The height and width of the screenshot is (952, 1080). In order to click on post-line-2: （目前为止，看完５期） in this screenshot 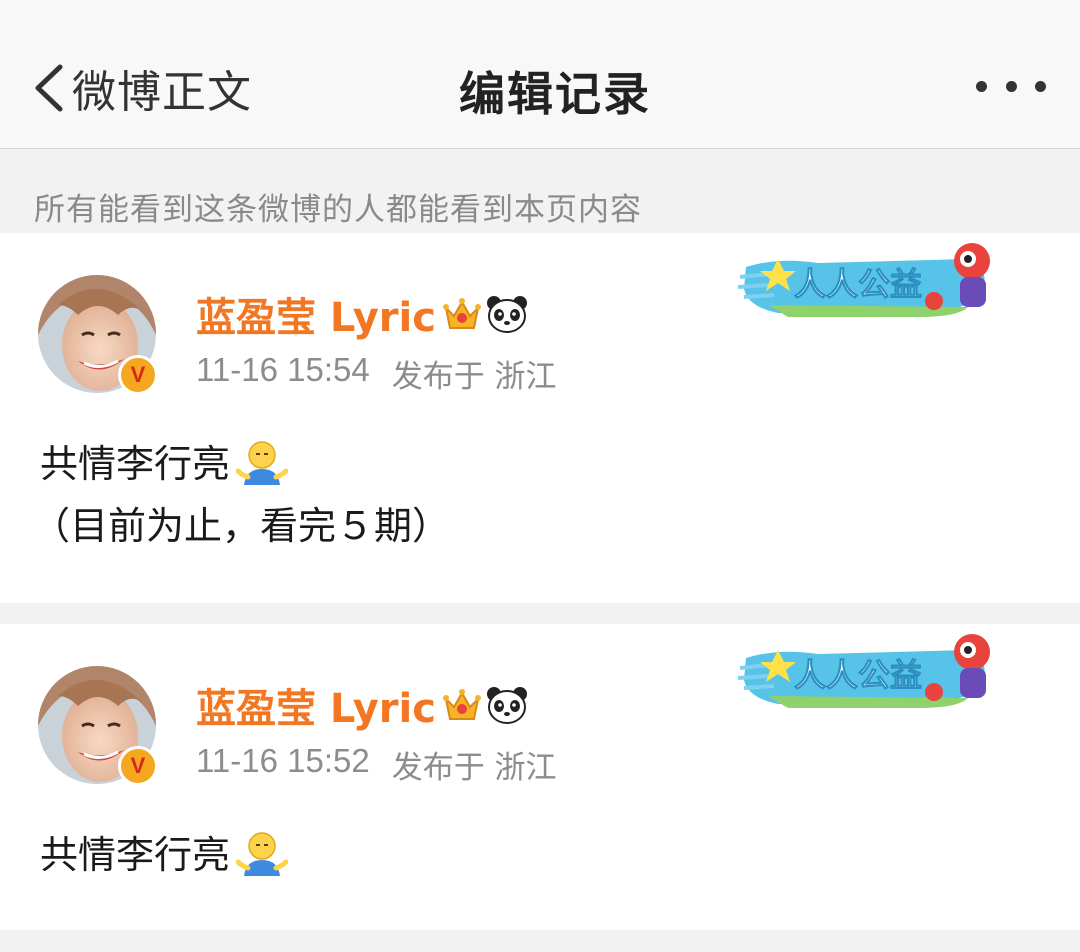, I will do `click(241, 526)`.